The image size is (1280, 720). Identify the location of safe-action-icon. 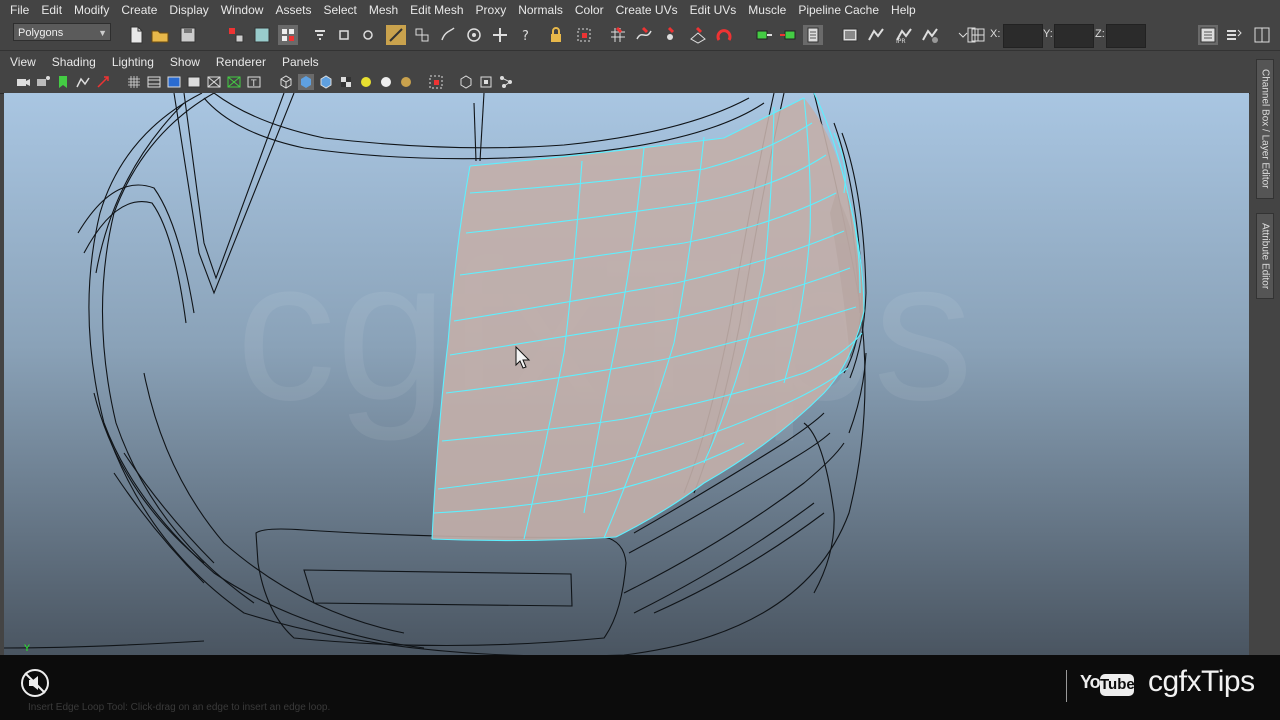
(234, 82).